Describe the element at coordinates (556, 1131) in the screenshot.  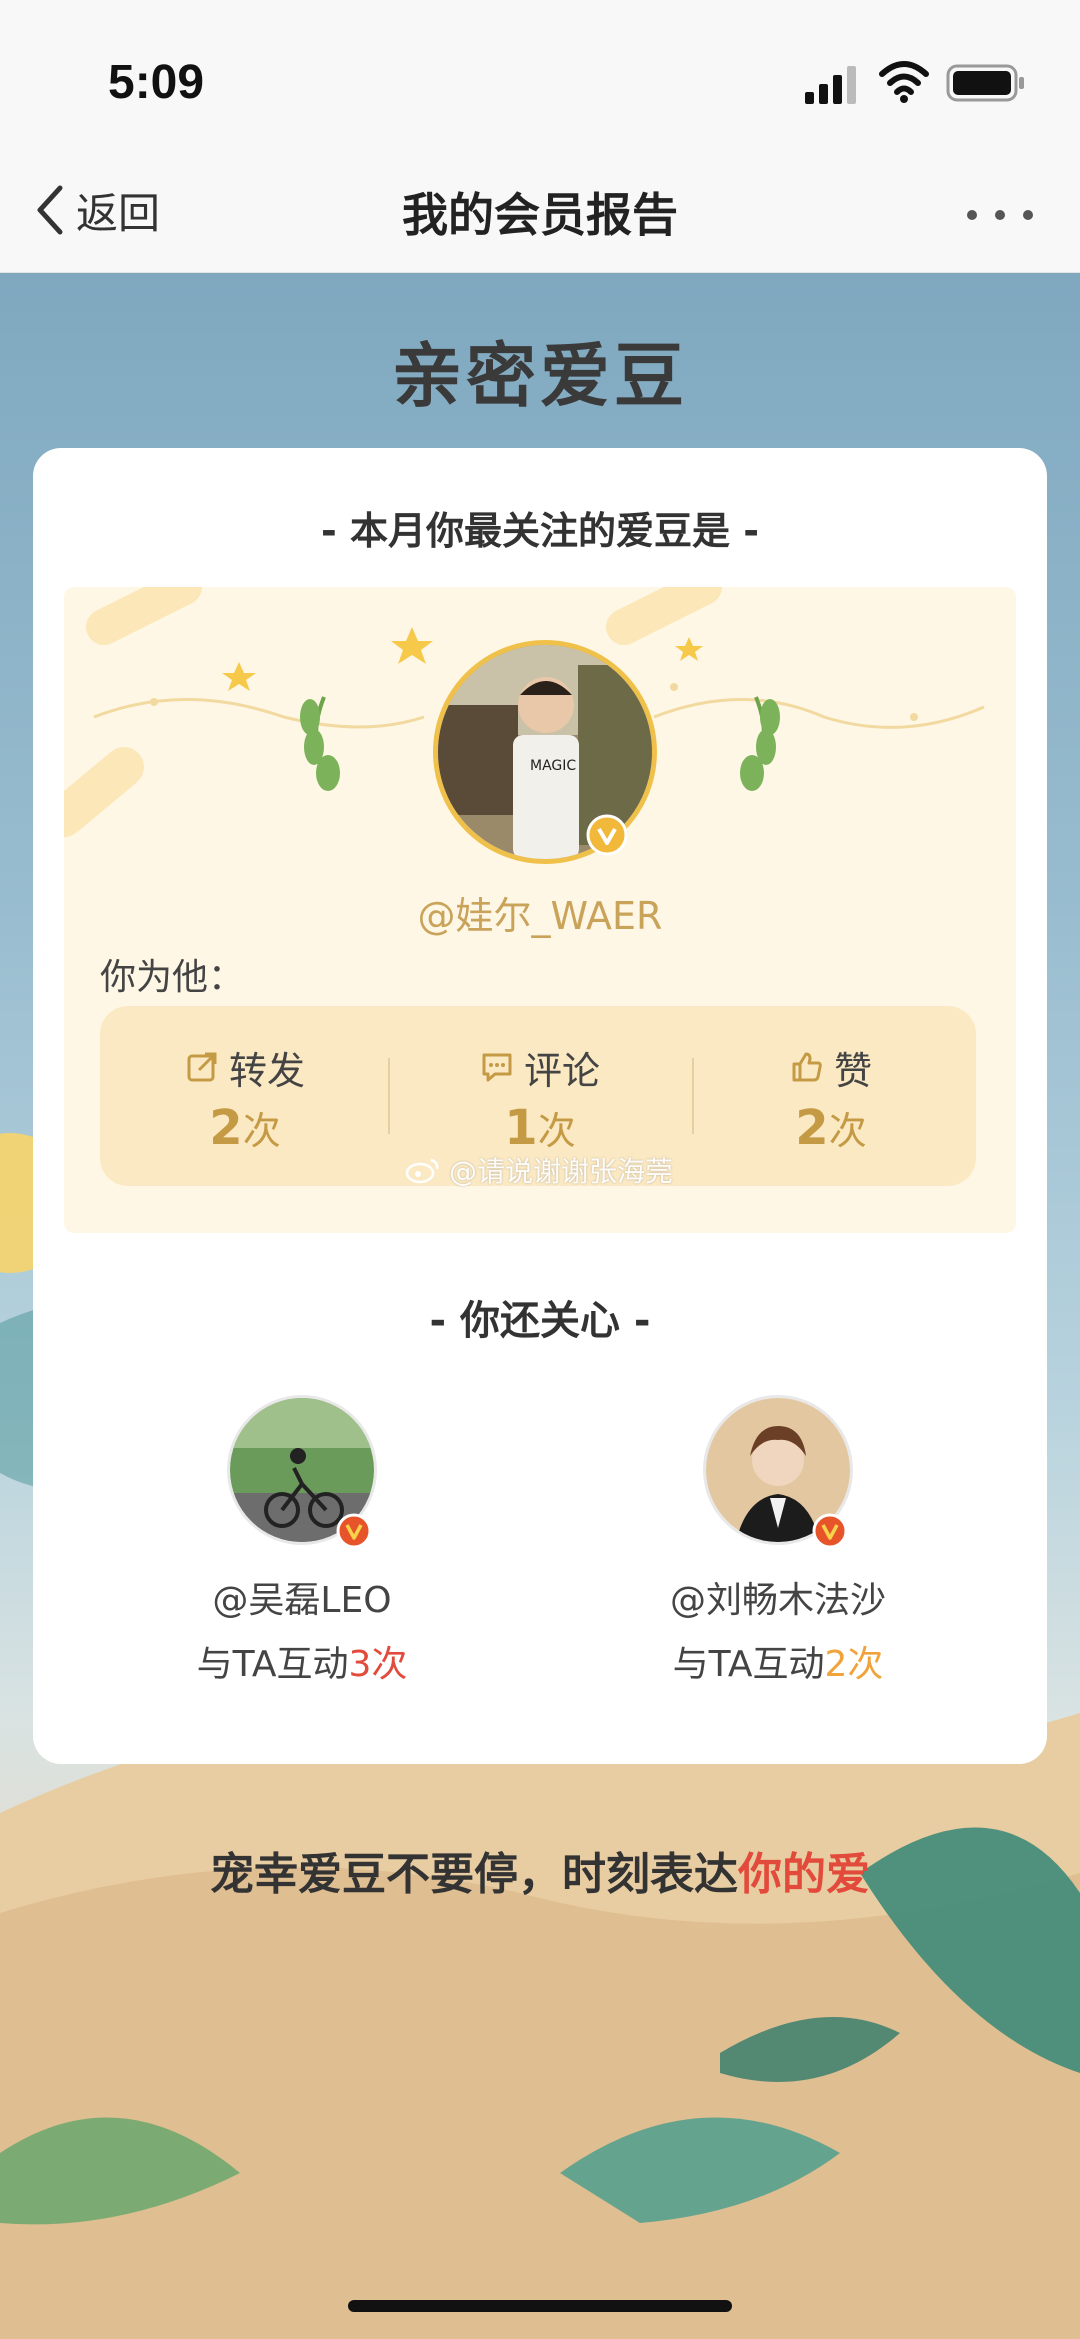
I see `stat-comment-unit: 次` at that location.